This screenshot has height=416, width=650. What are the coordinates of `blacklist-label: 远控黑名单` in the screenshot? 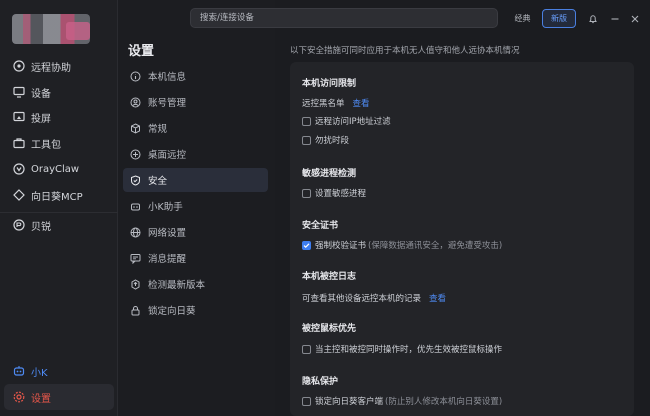 It's located at (323, 104).